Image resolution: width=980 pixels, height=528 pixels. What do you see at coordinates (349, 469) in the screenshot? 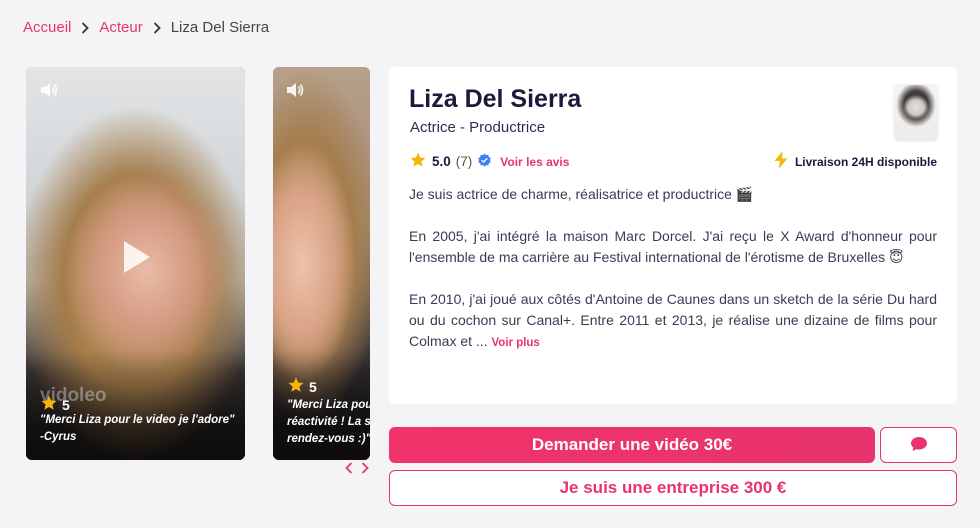
I see `chevron-left-icon` at bounding box center [349, 469].